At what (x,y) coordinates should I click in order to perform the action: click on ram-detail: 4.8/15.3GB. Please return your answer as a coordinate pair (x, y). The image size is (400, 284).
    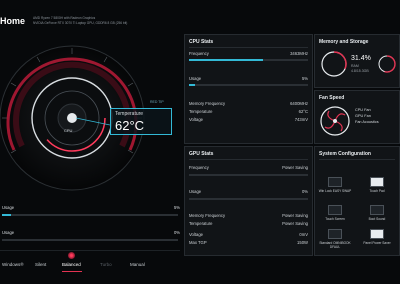
    Looking at the image, I should click on (360, 71).